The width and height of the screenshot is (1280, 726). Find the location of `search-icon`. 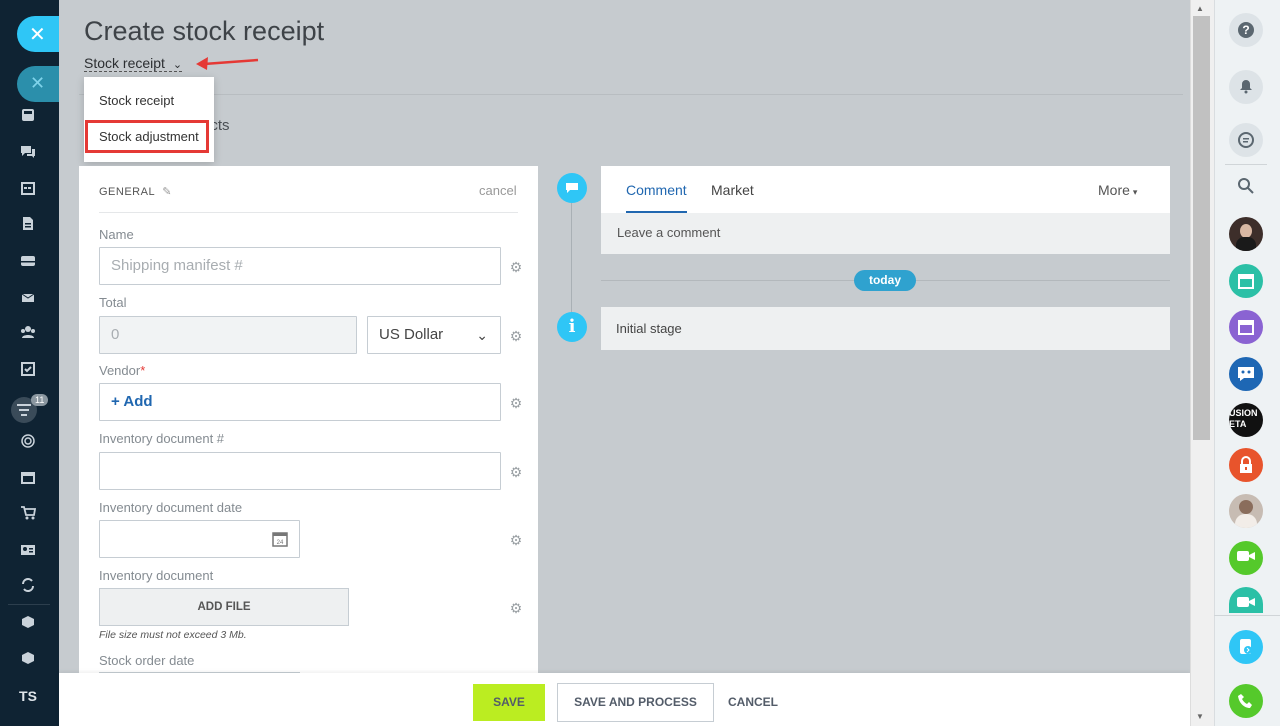

search-icon is located at coordinates (1246, 186).